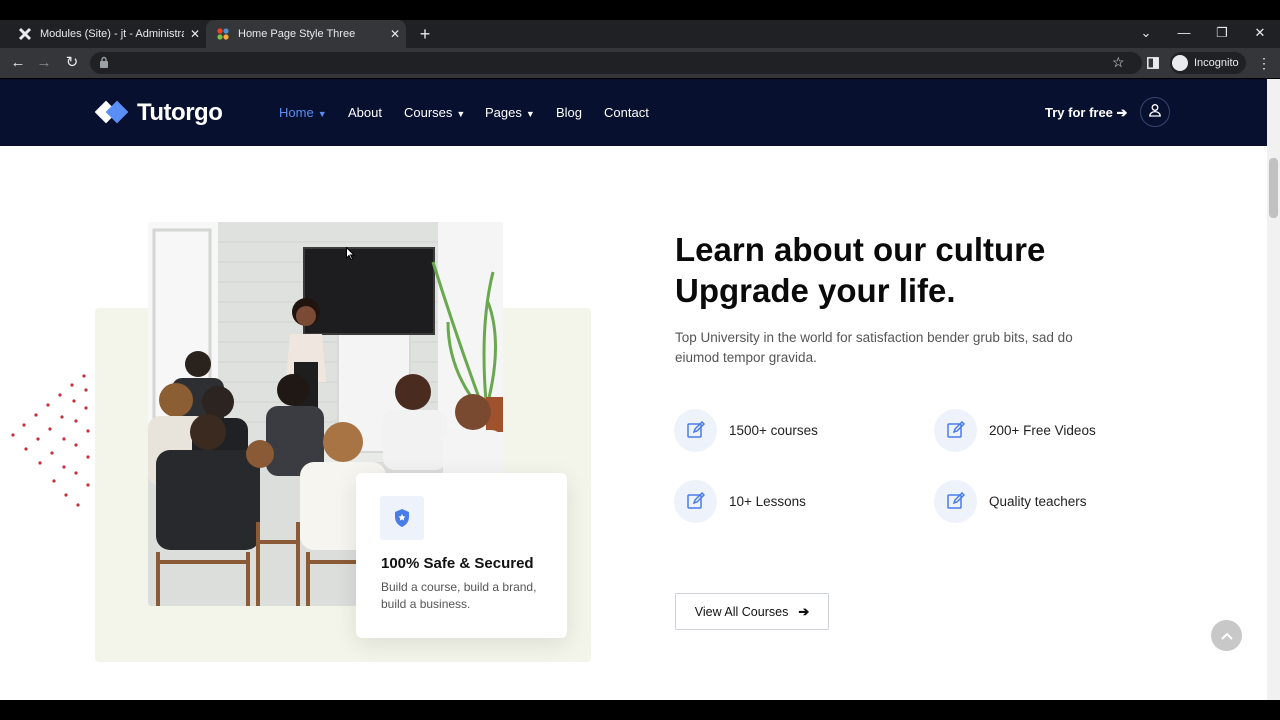  I want to click on nav-home: Home ▼, so click(303, 113).